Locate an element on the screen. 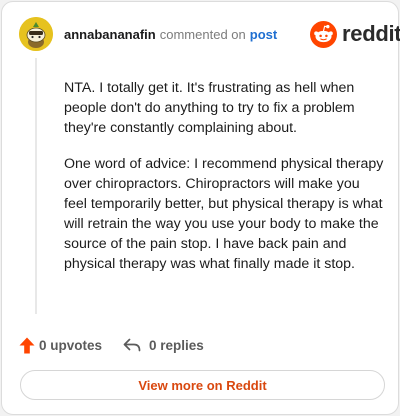 The image size is (400, 416). comment-actions: 0 upvotes 0 replies is located at coordinates (111, 345).